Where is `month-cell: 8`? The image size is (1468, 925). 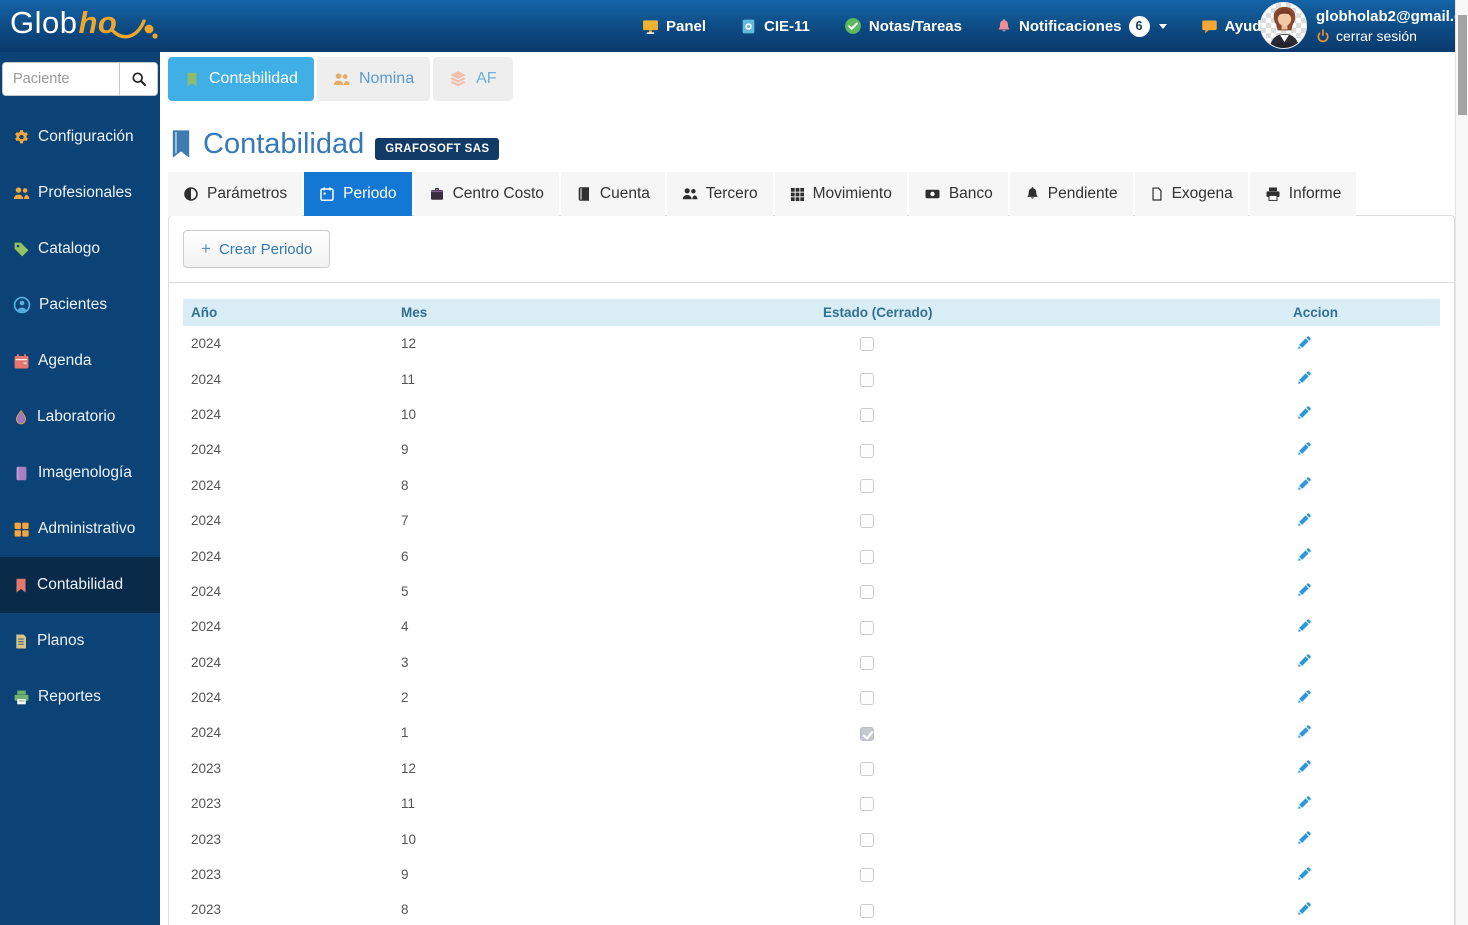
month-cell: 8 is located at coordinates (405, 910).